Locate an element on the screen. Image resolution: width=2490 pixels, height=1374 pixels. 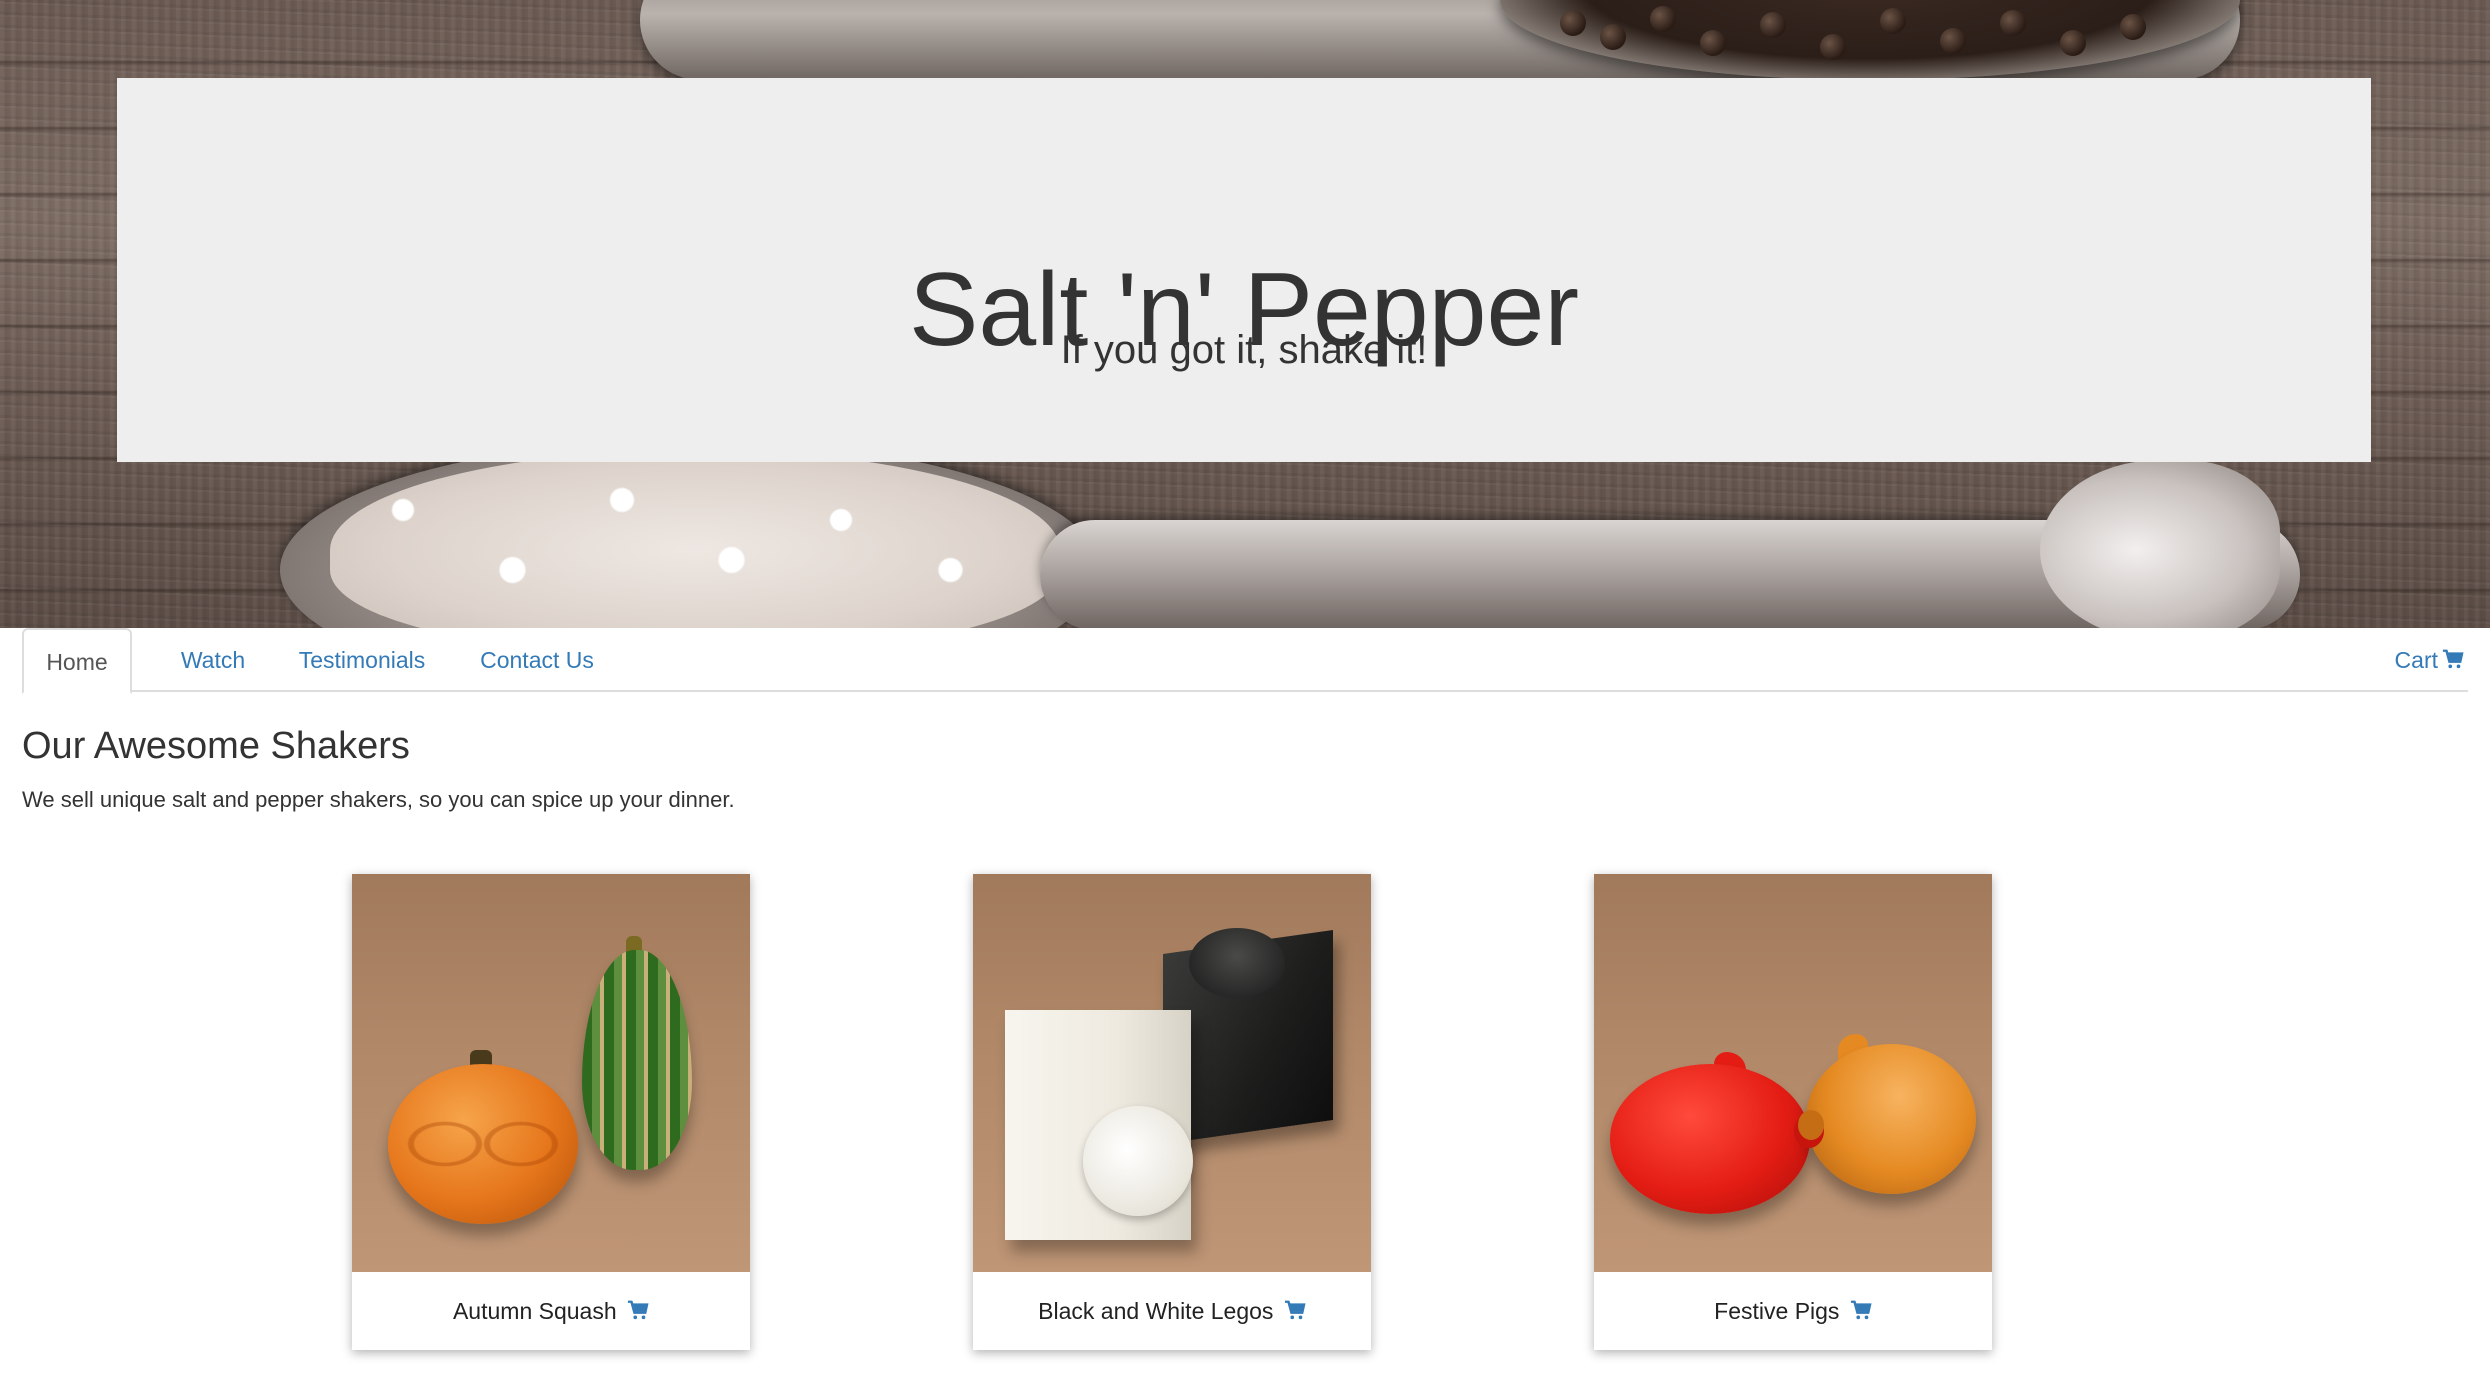
orange-pig-shape is located at coordinates (1891, 1119).